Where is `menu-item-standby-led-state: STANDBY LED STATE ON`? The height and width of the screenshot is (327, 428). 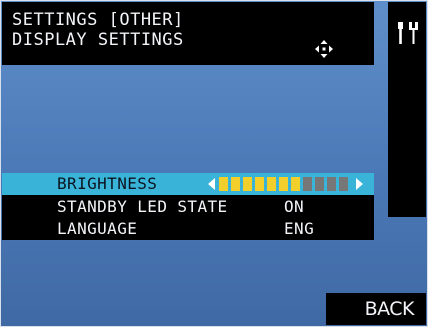
menu-item-standby-led-state: STANDBY LED STATE ON is located at coordinates (188, 207).